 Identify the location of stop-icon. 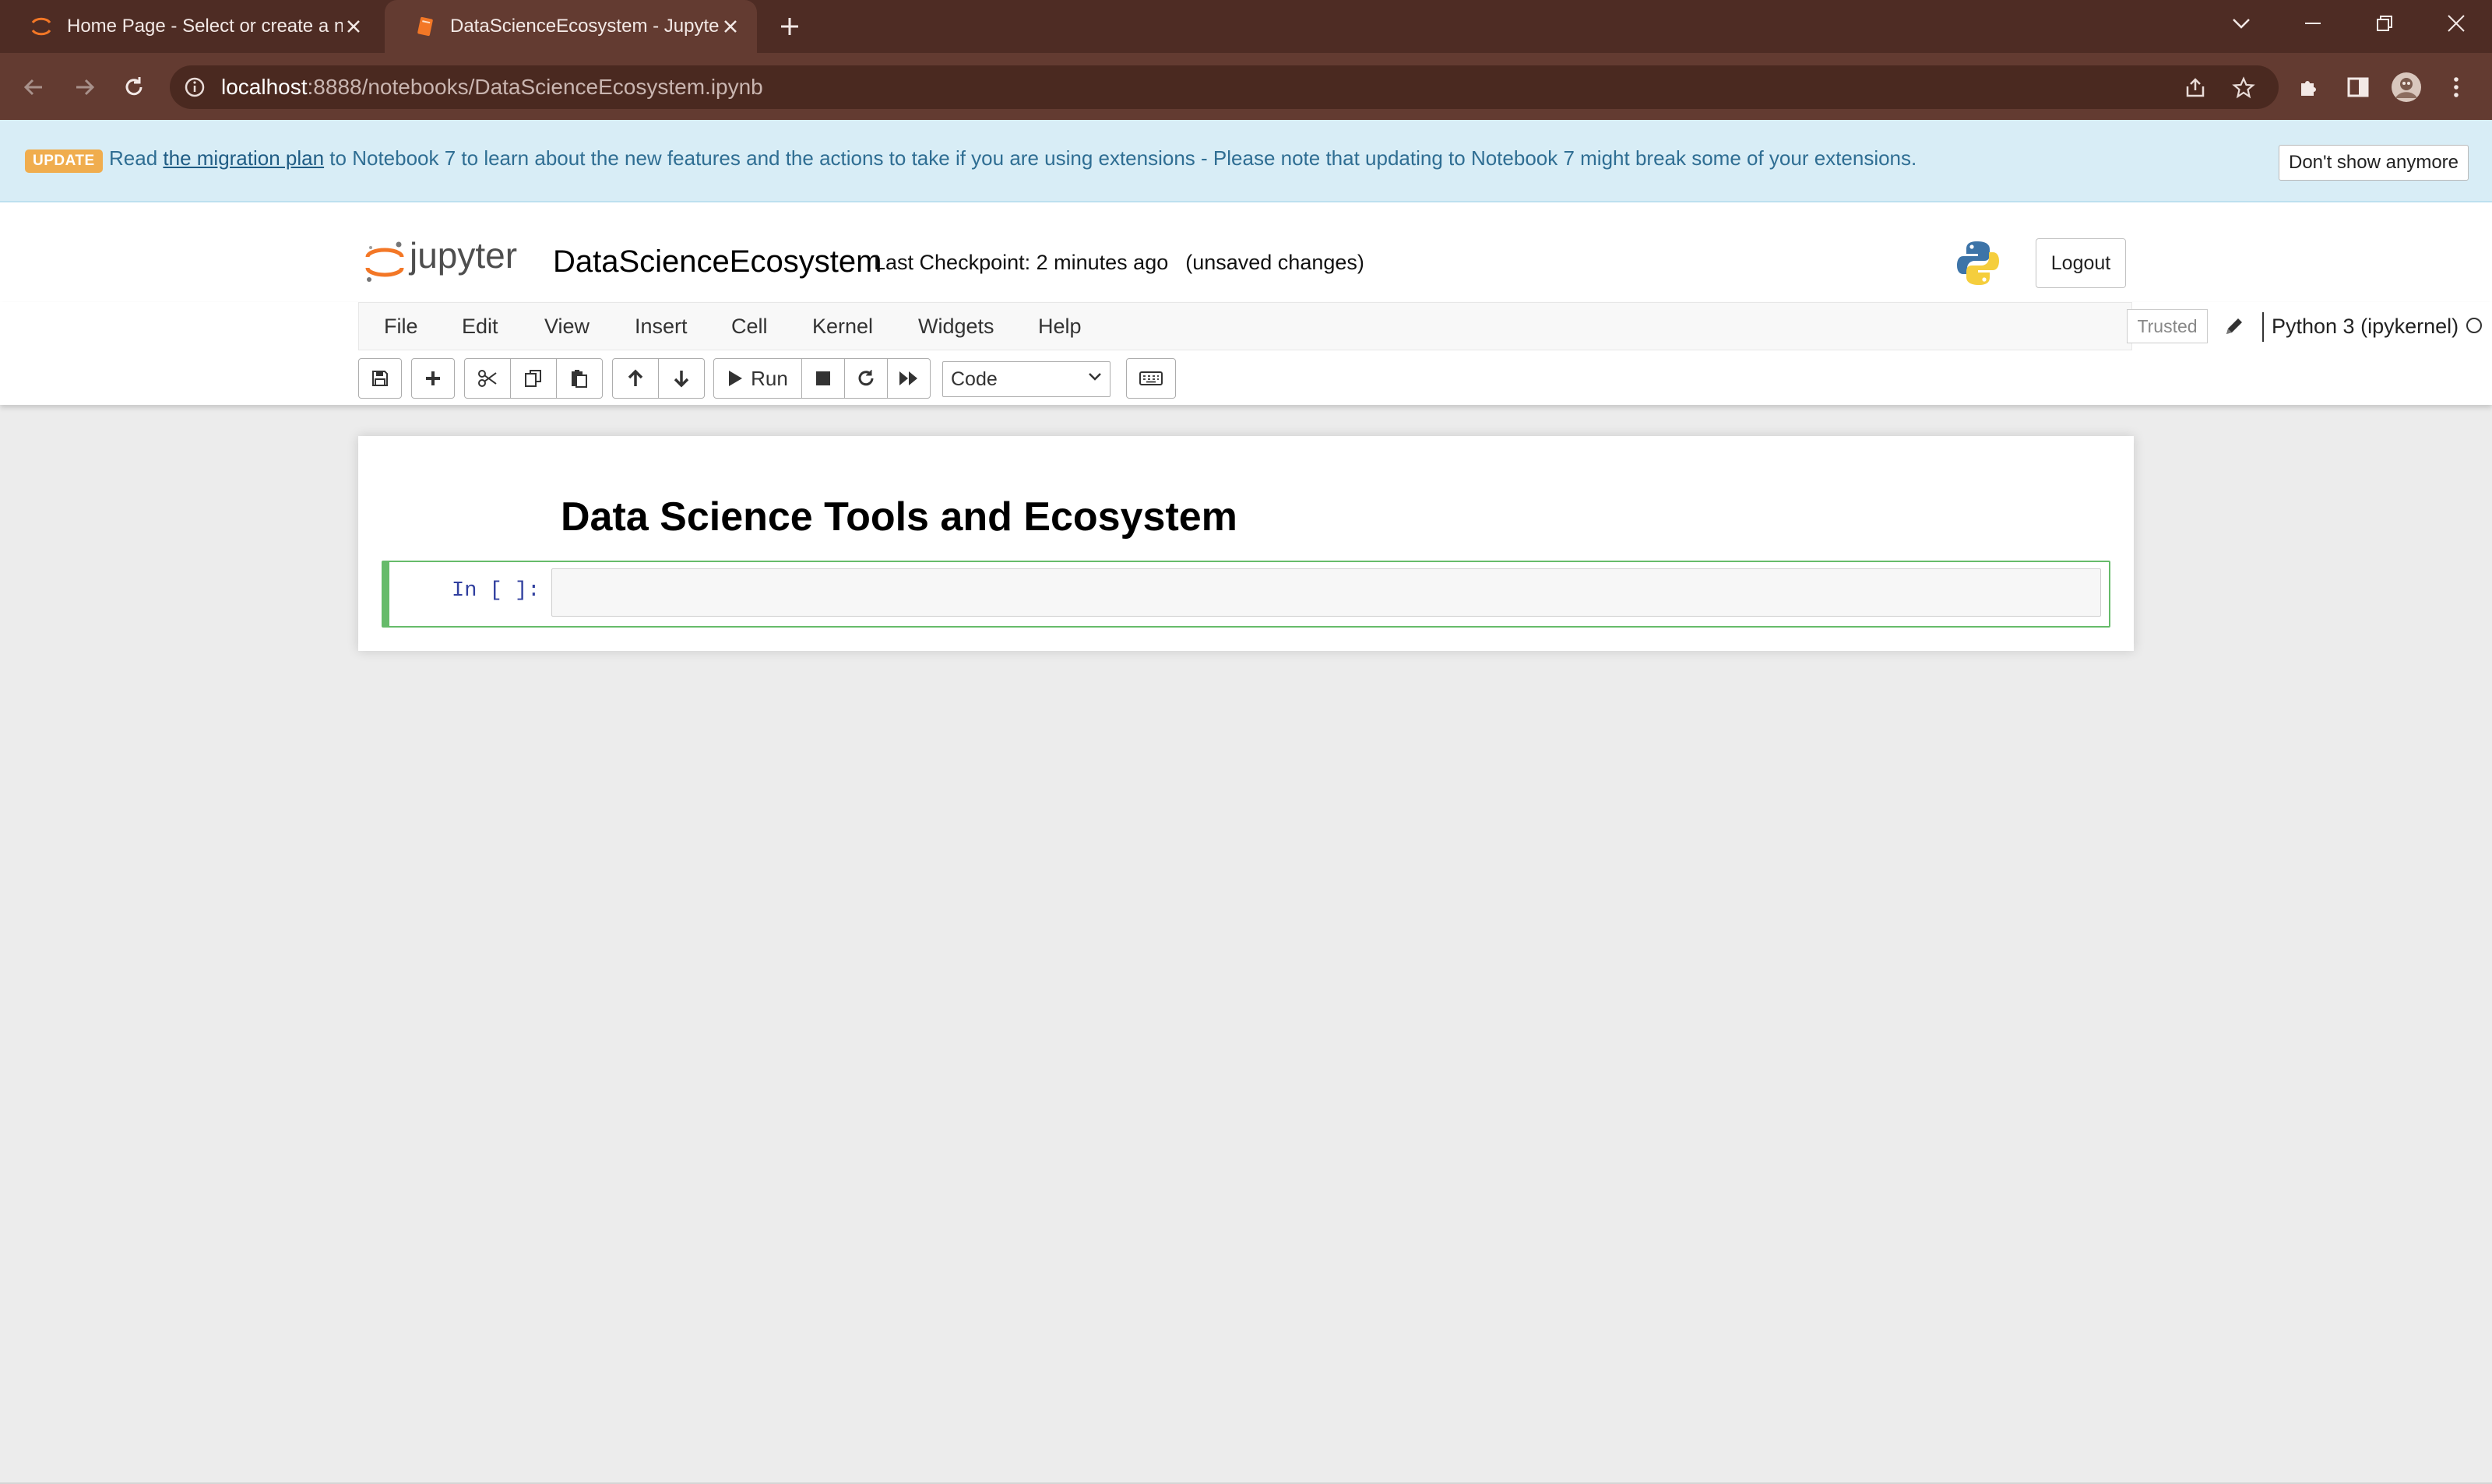
(823, 378).